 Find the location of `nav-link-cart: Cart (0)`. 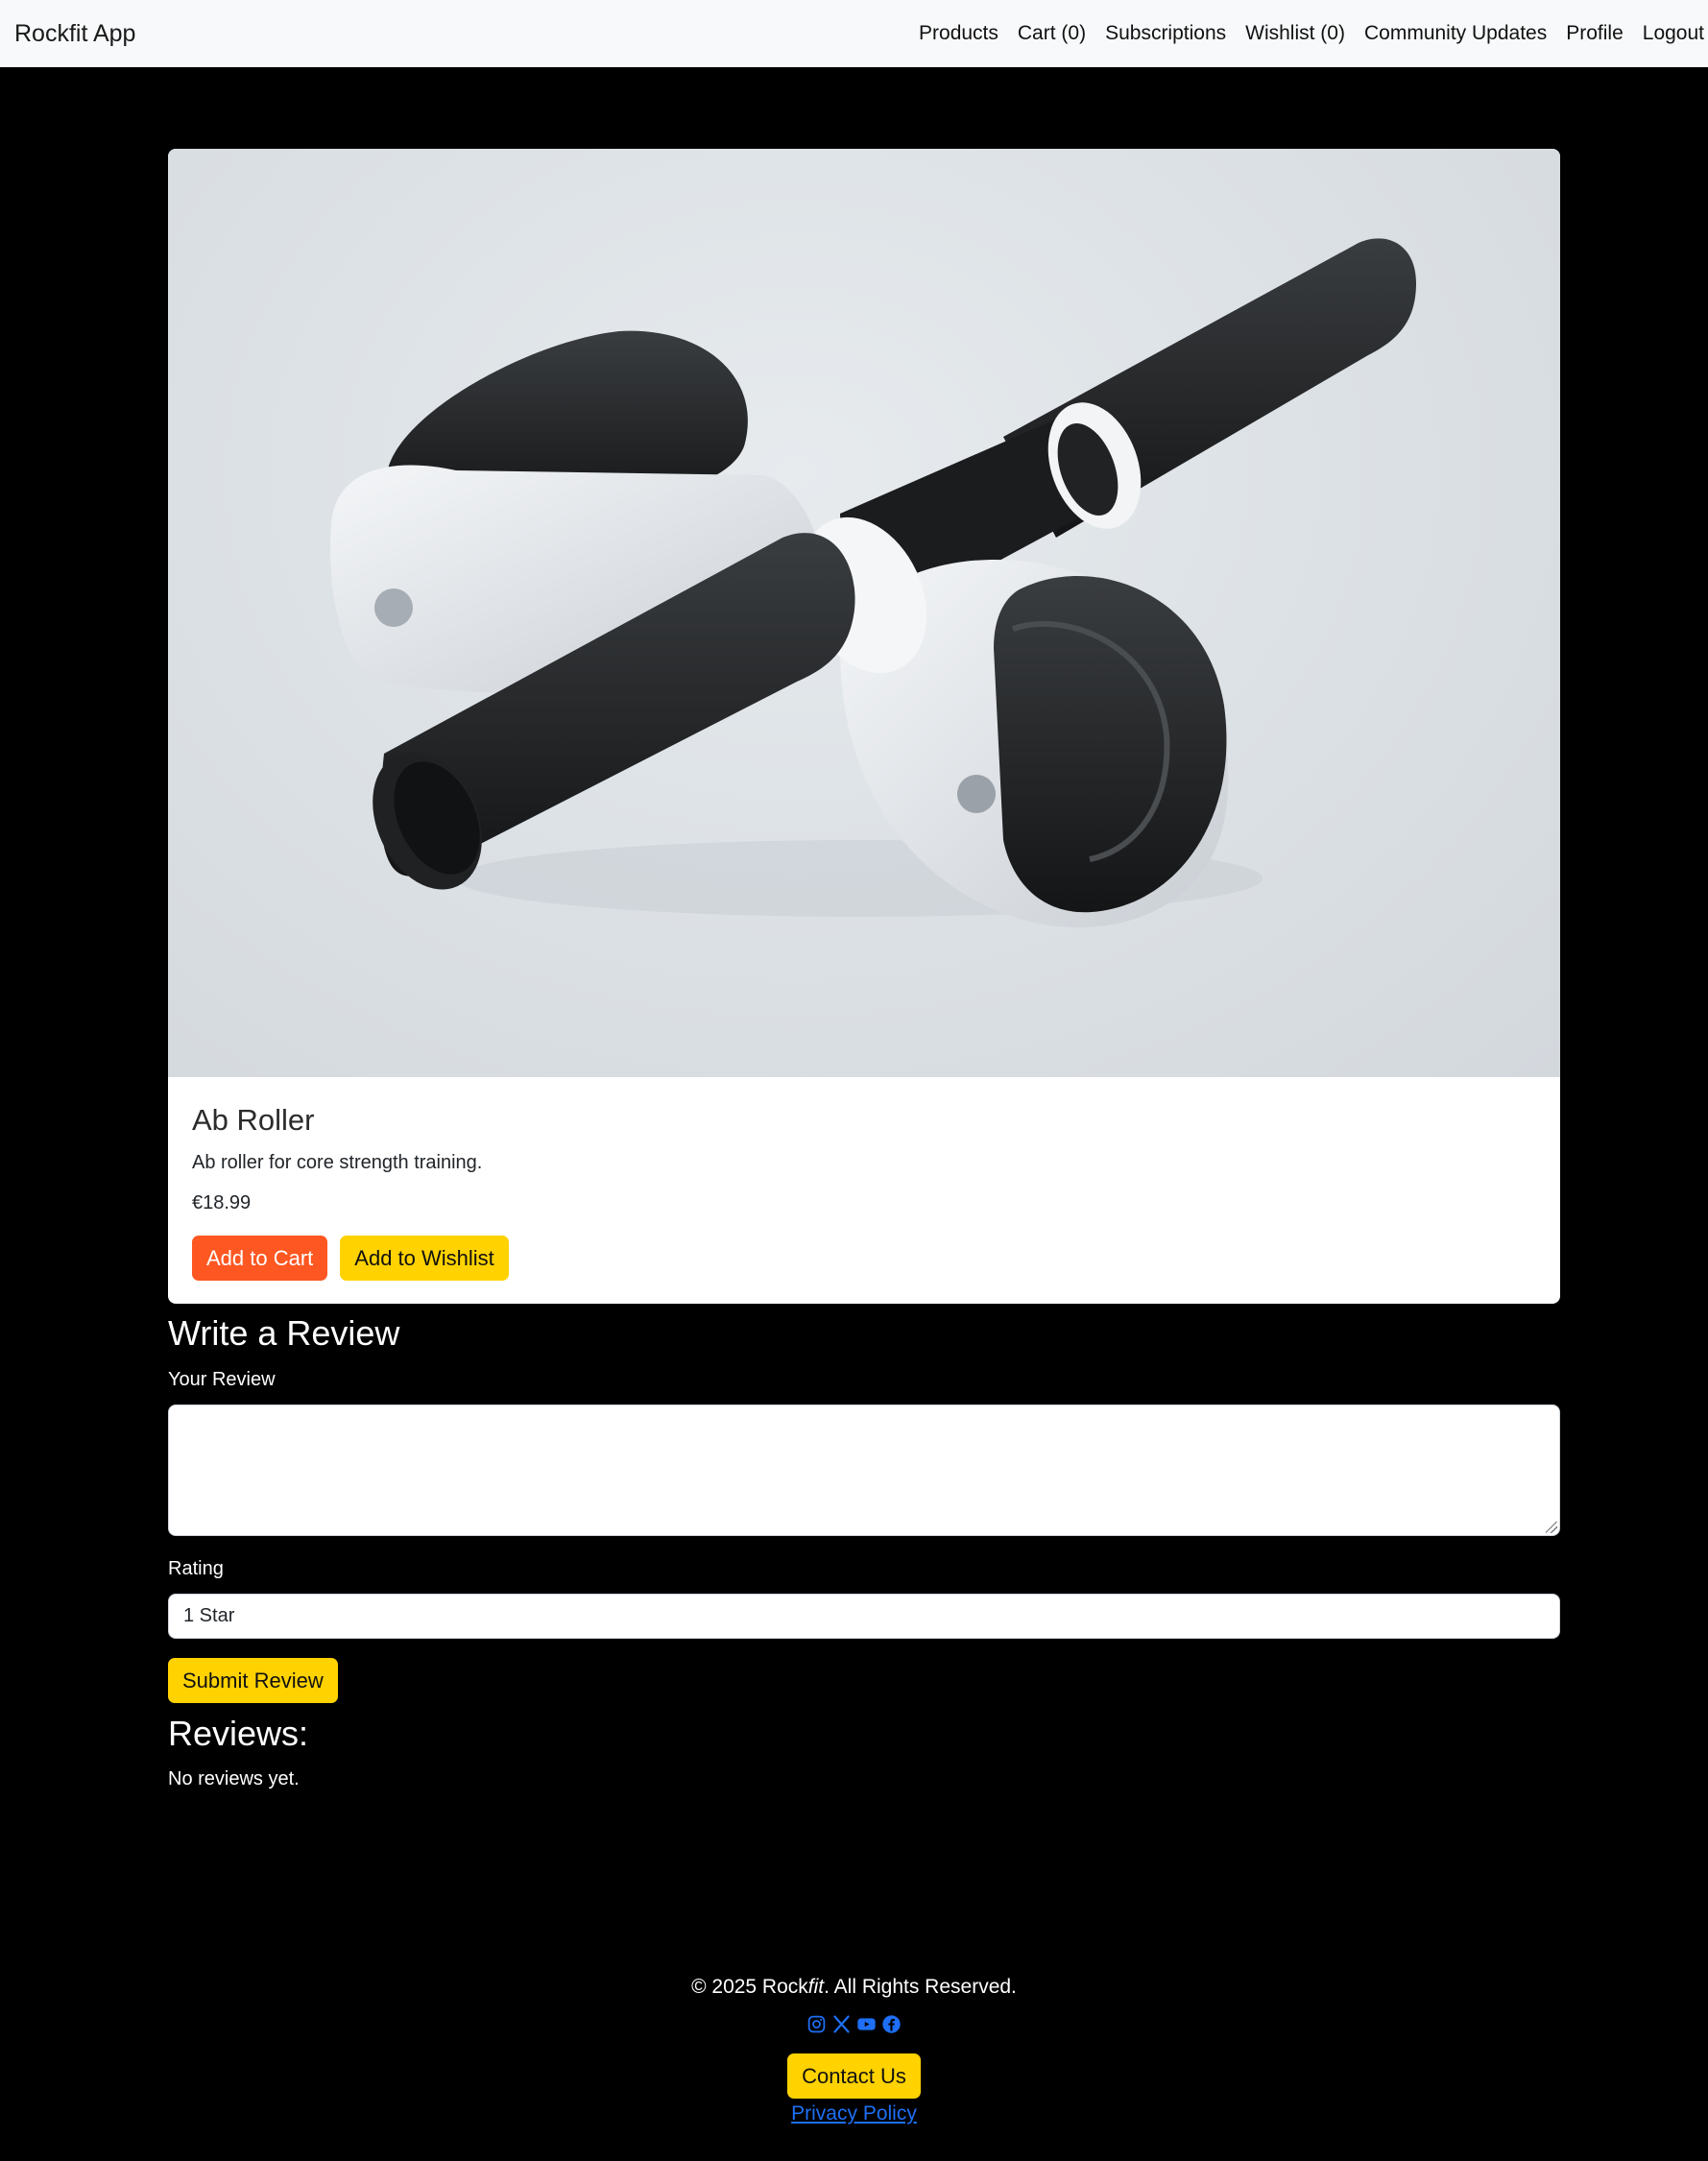

nav-link-cart: Cart (0) is located at coordinates (1052, 33).